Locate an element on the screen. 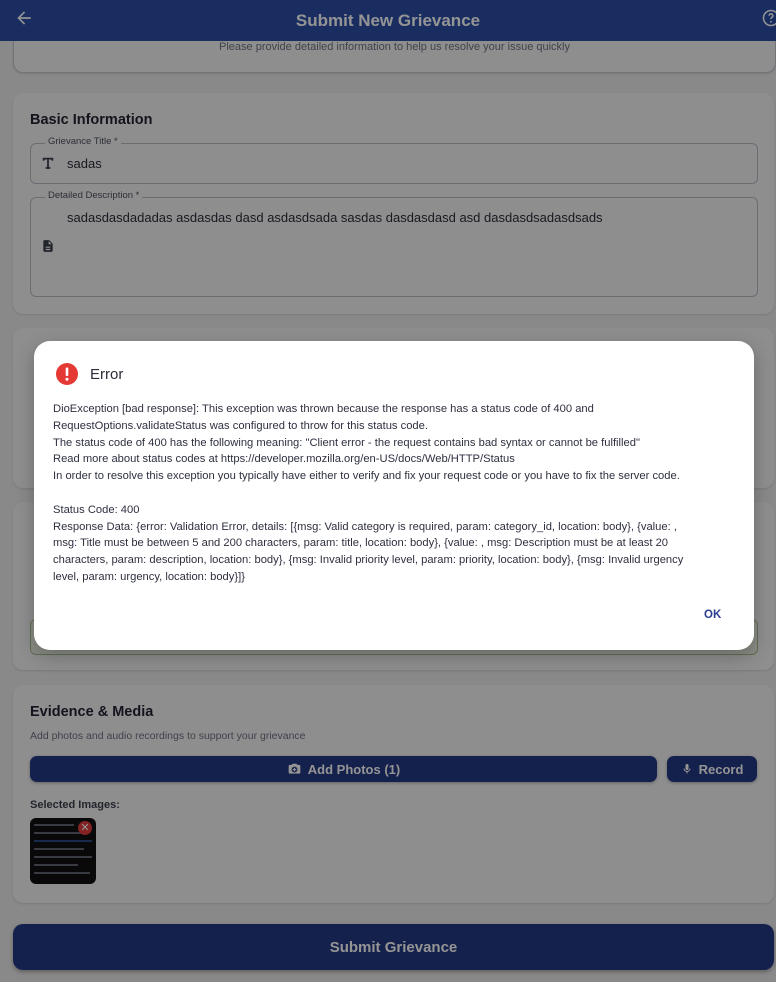 The height and width of the screenshot is (982, 776). dialog-message-line is located at coordinates (398, 493).